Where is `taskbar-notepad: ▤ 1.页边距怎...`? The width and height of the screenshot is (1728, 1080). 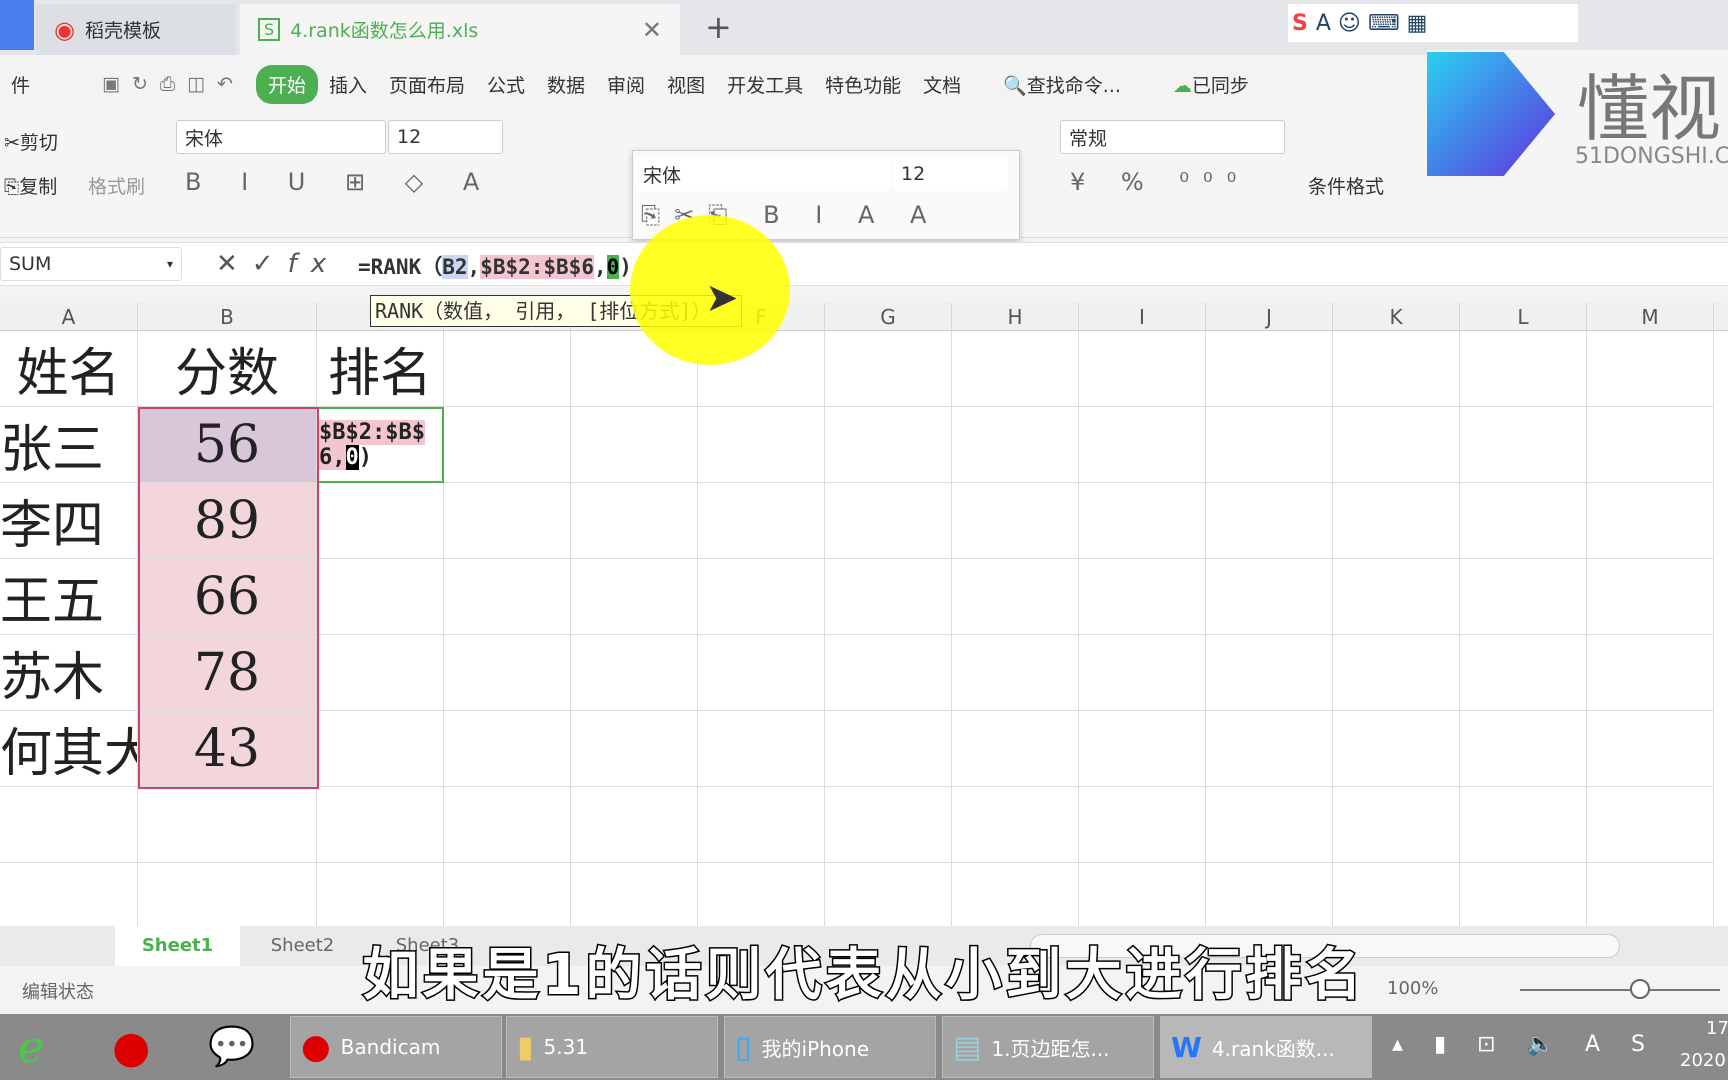
taskbar-notepad: ▤ 1.页边距怎... is located at coordinates (1048, 1047).